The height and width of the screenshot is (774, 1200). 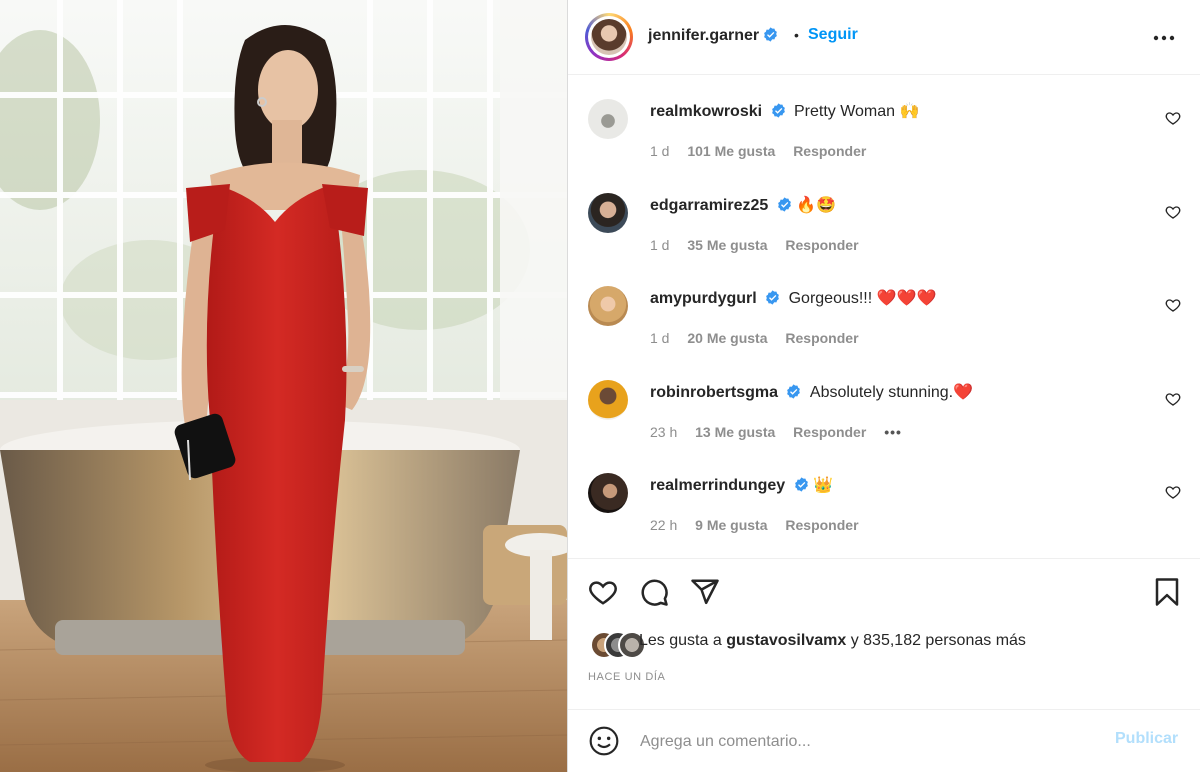 I want to click on post-timestamp: HACE UN DÍA, so click(x=627, y=677).